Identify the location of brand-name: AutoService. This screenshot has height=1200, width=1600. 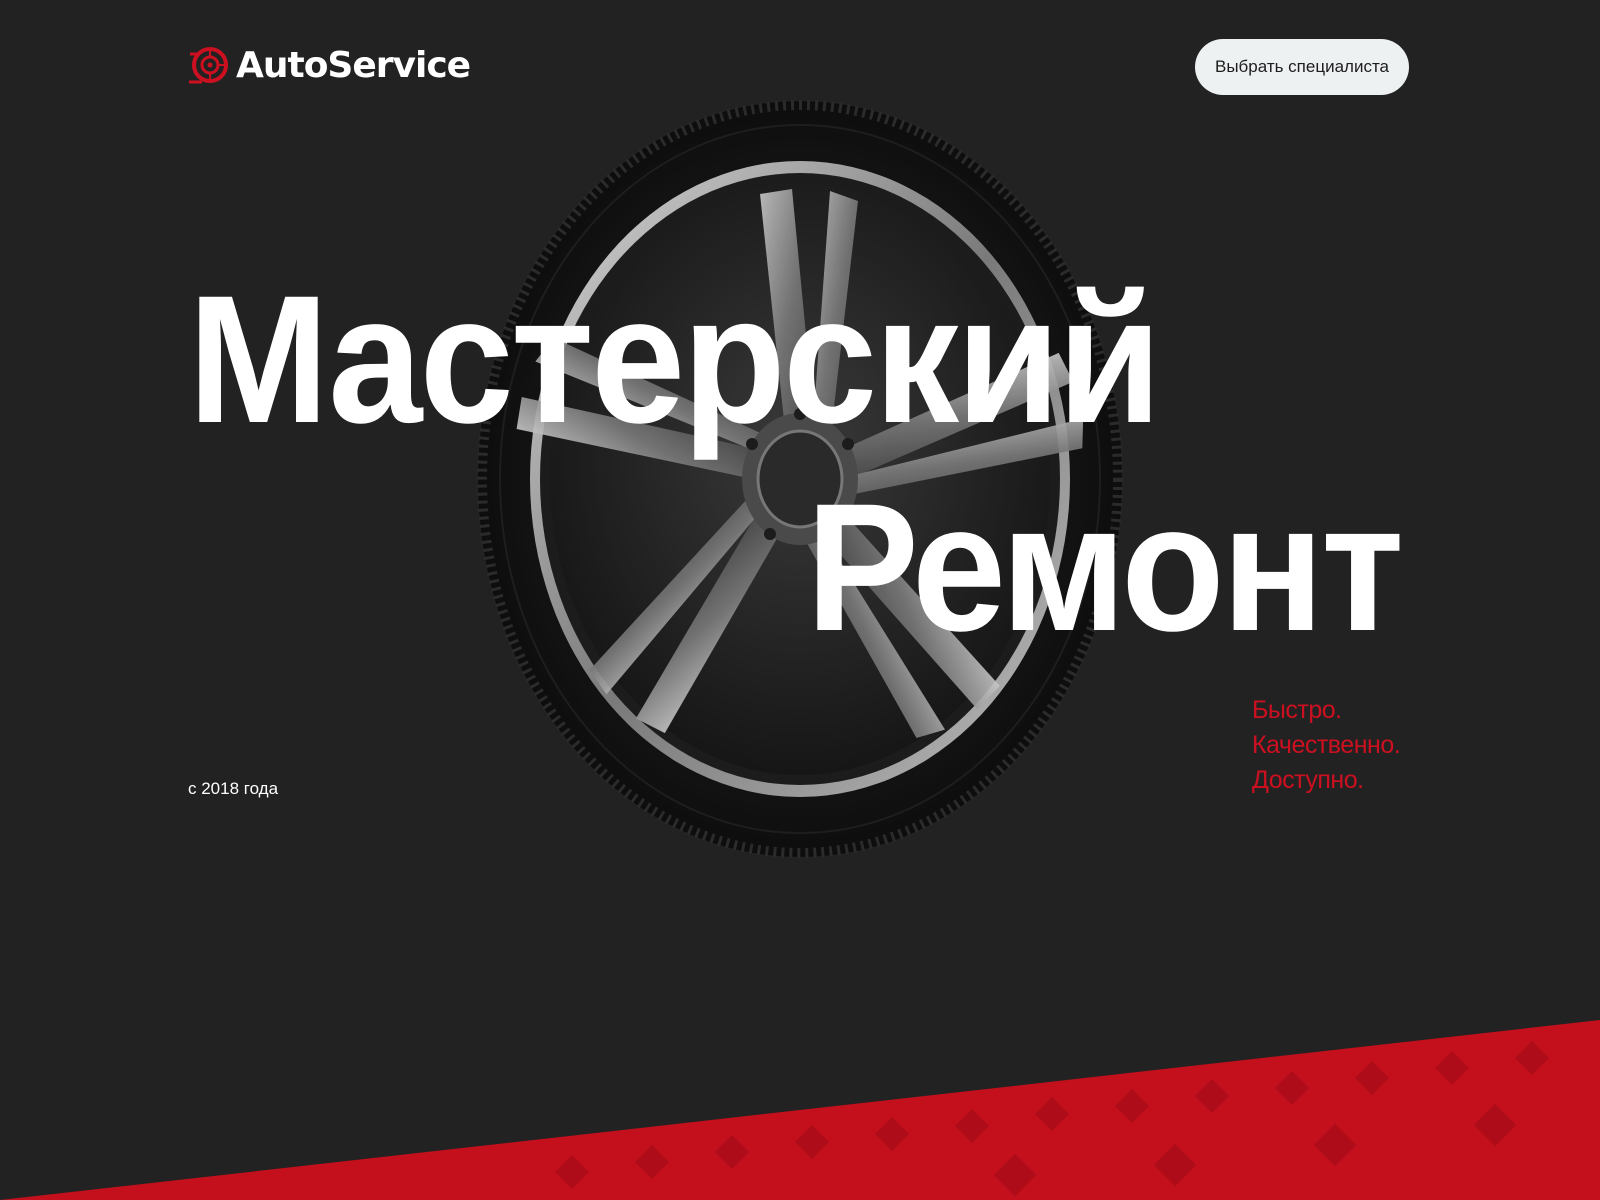
(353, 65).